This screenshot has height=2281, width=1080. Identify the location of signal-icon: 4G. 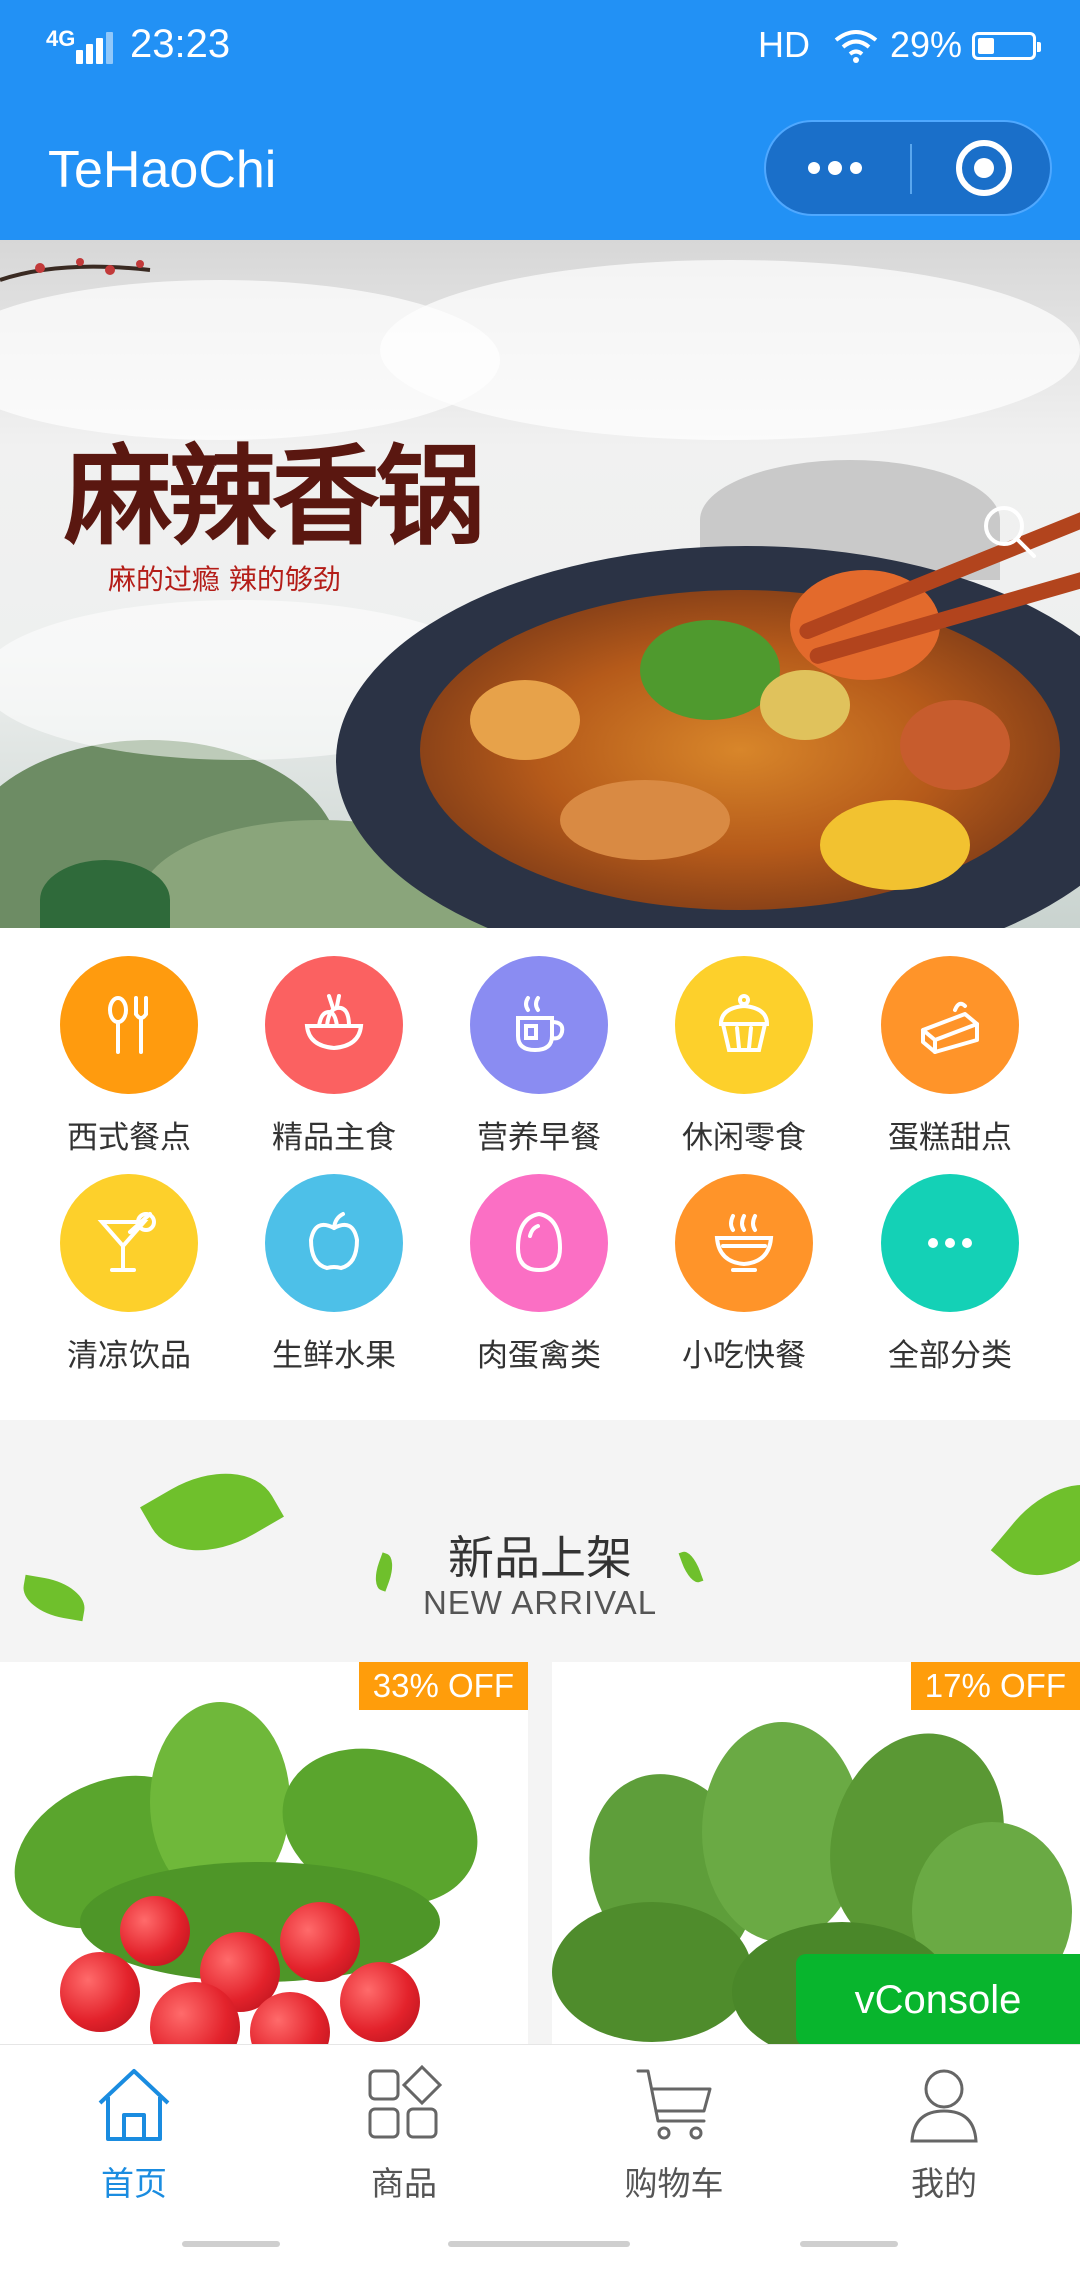
(81, 47).